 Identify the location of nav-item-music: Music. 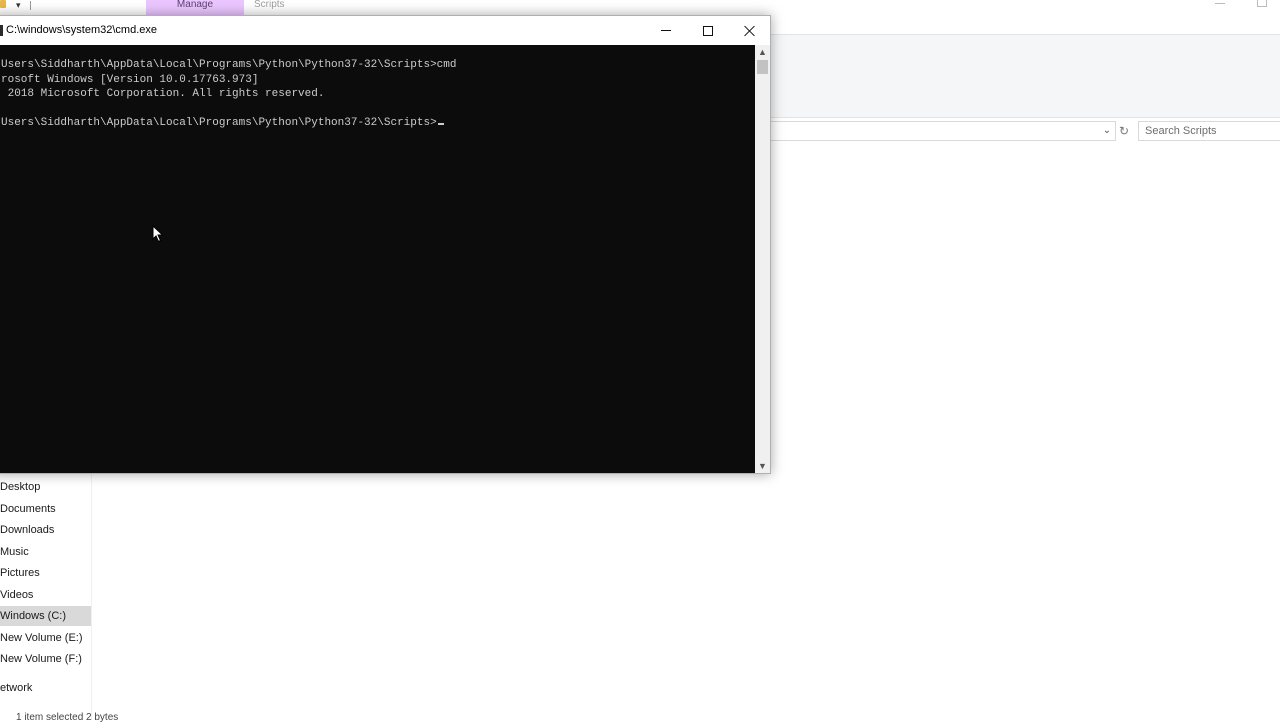
(45, 552).